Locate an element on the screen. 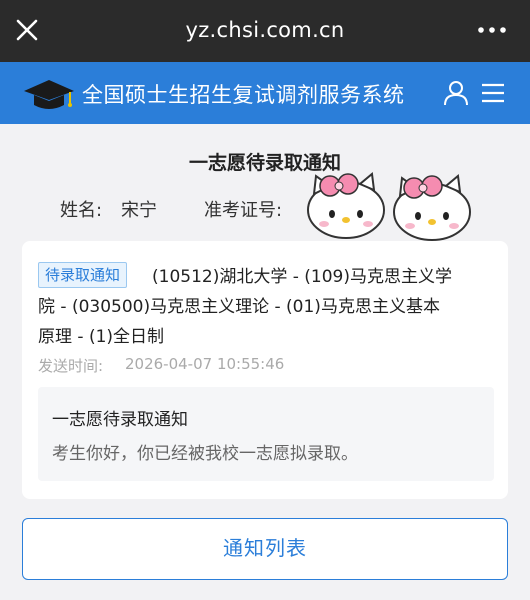 The height and width of the screenshot is (600, 530). name-label: 姓名: is located at coordinates (81, 210).